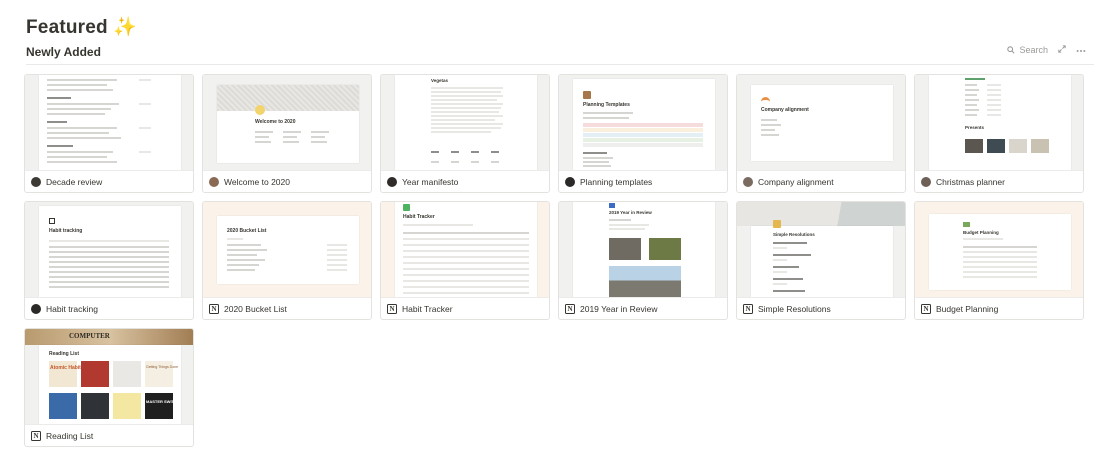 The width and height of the screenshot is (1120, 467). What do you see at coordinates (616, 182) in the screenshot?
I see `card-title: Planning templates` at bounding box center [616, 182].